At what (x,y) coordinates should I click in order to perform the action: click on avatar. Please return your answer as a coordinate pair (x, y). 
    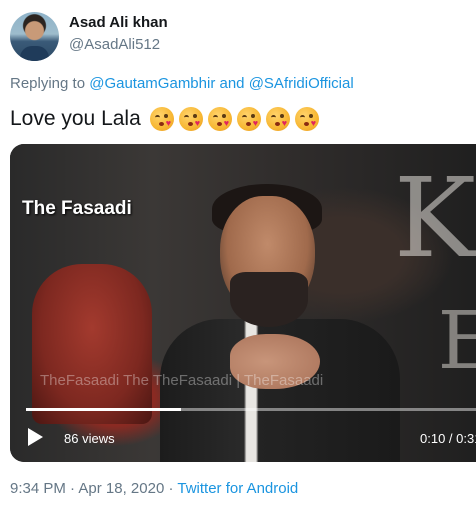
    Looking at the image, I should click on (34, 36).